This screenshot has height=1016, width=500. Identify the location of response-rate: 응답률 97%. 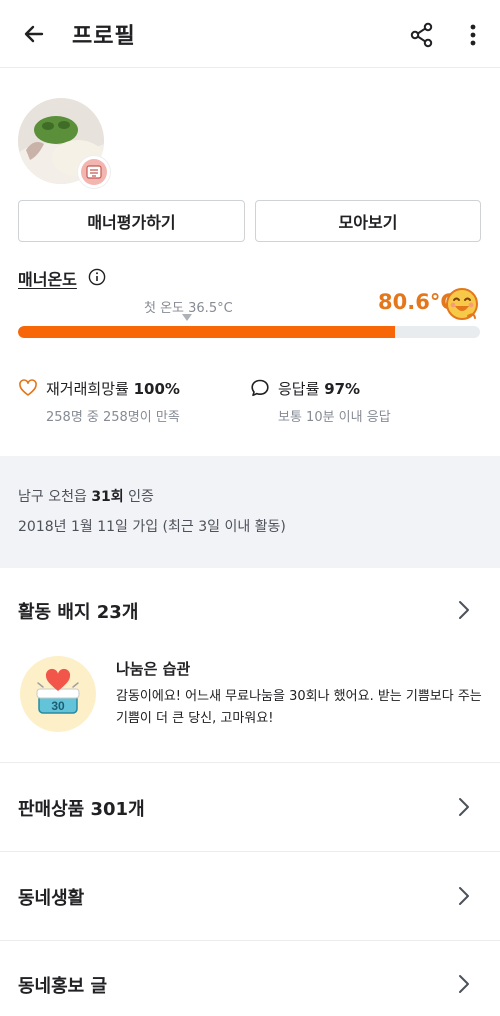
(319, 388).